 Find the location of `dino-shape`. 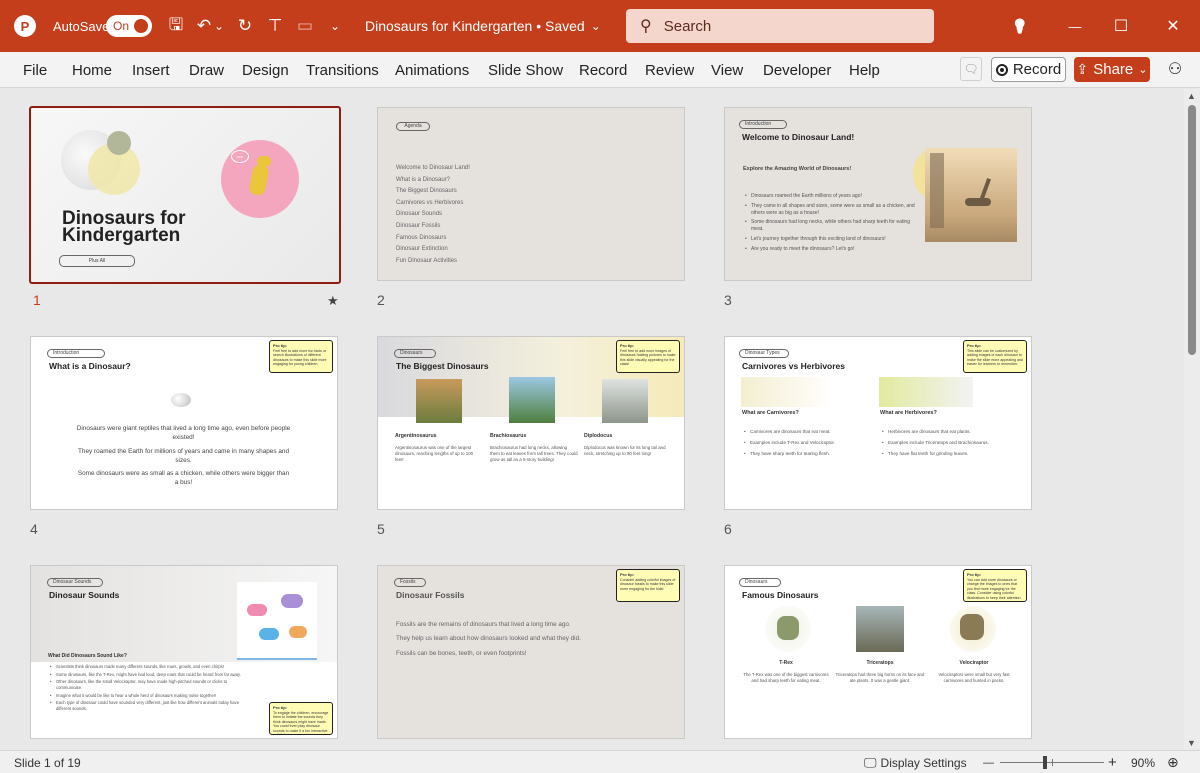

dino-shape is located at coordinates (269, 634).